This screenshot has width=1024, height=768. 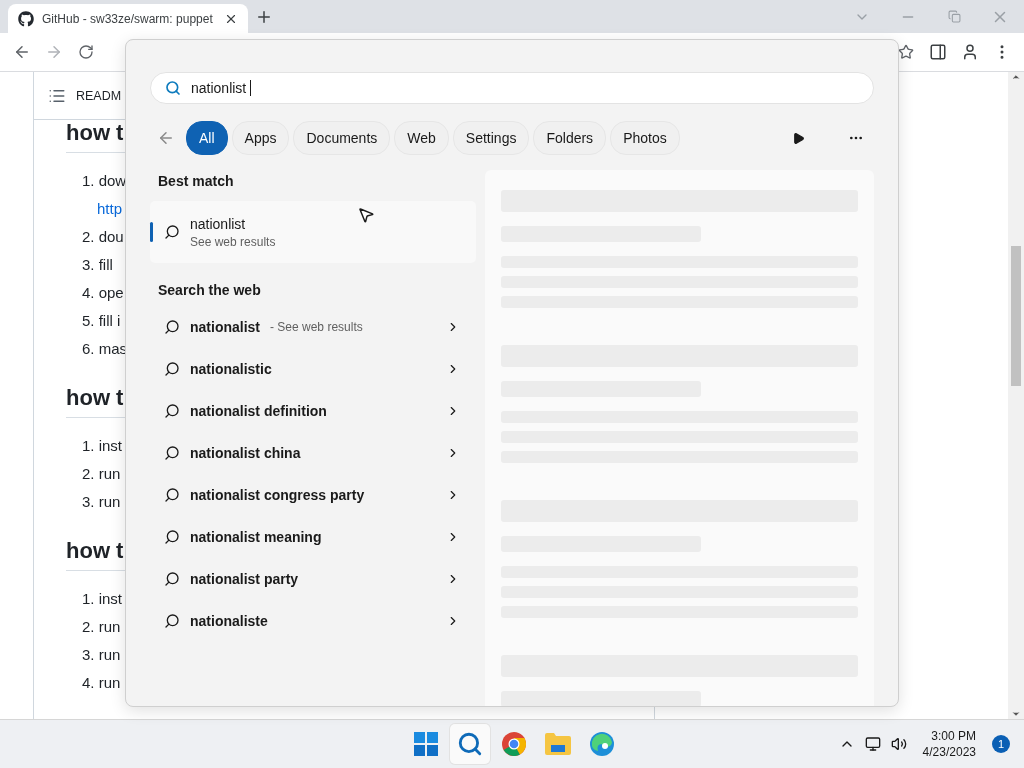 I want to click on clock-time: 3:00 PM, so click(x=953, y=736).